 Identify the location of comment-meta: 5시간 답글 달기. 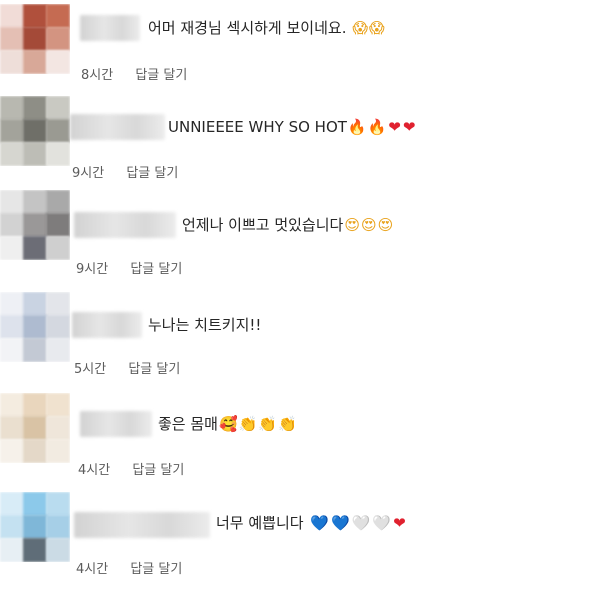
(127, 367).